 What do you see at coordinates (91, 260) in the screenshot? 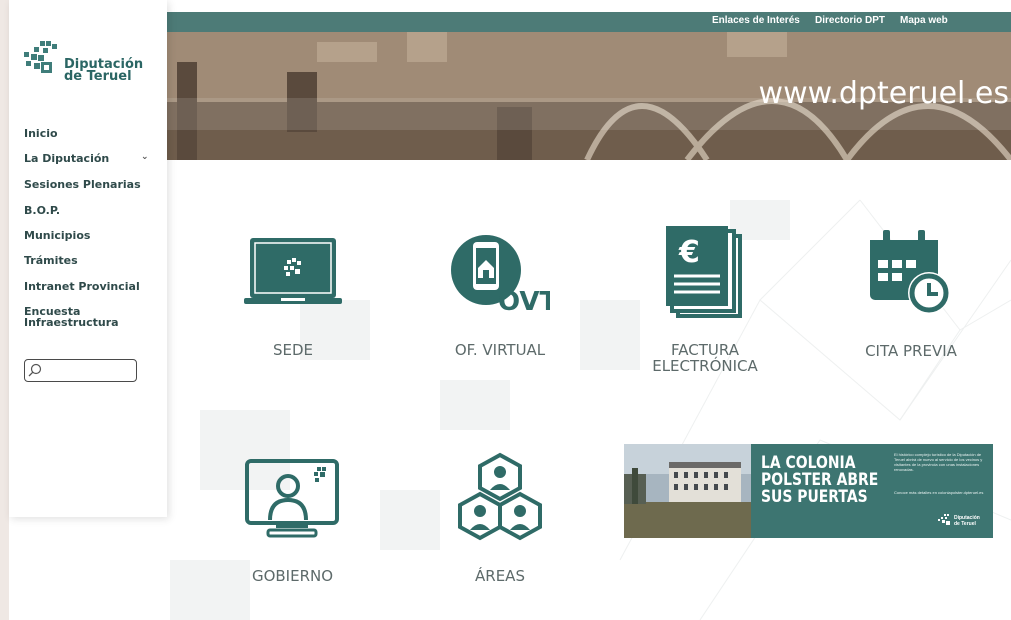
I see `nav-item-tramites: Trámites` at bounding box center [91, 260].